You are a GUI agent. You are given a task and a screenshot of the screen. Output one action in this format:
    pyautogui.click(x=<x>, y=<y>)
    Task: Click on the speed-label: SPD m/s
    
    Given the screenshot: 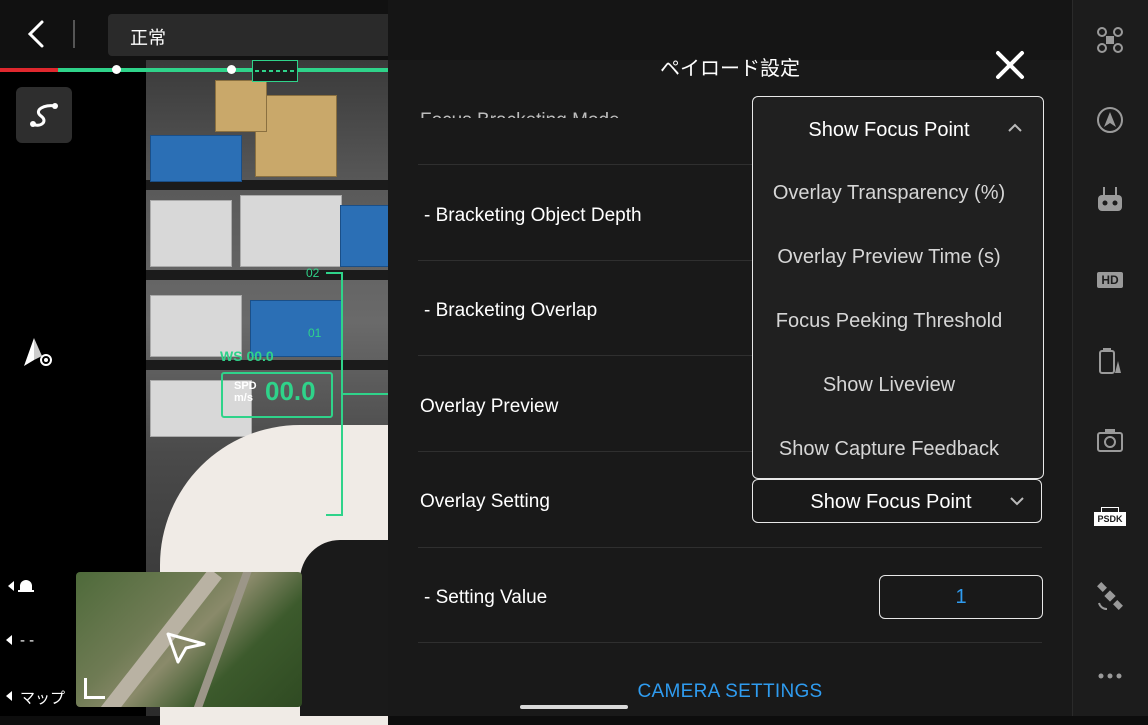 What is the action you would take?
    pyautogui.click(x=245, y=392)
    